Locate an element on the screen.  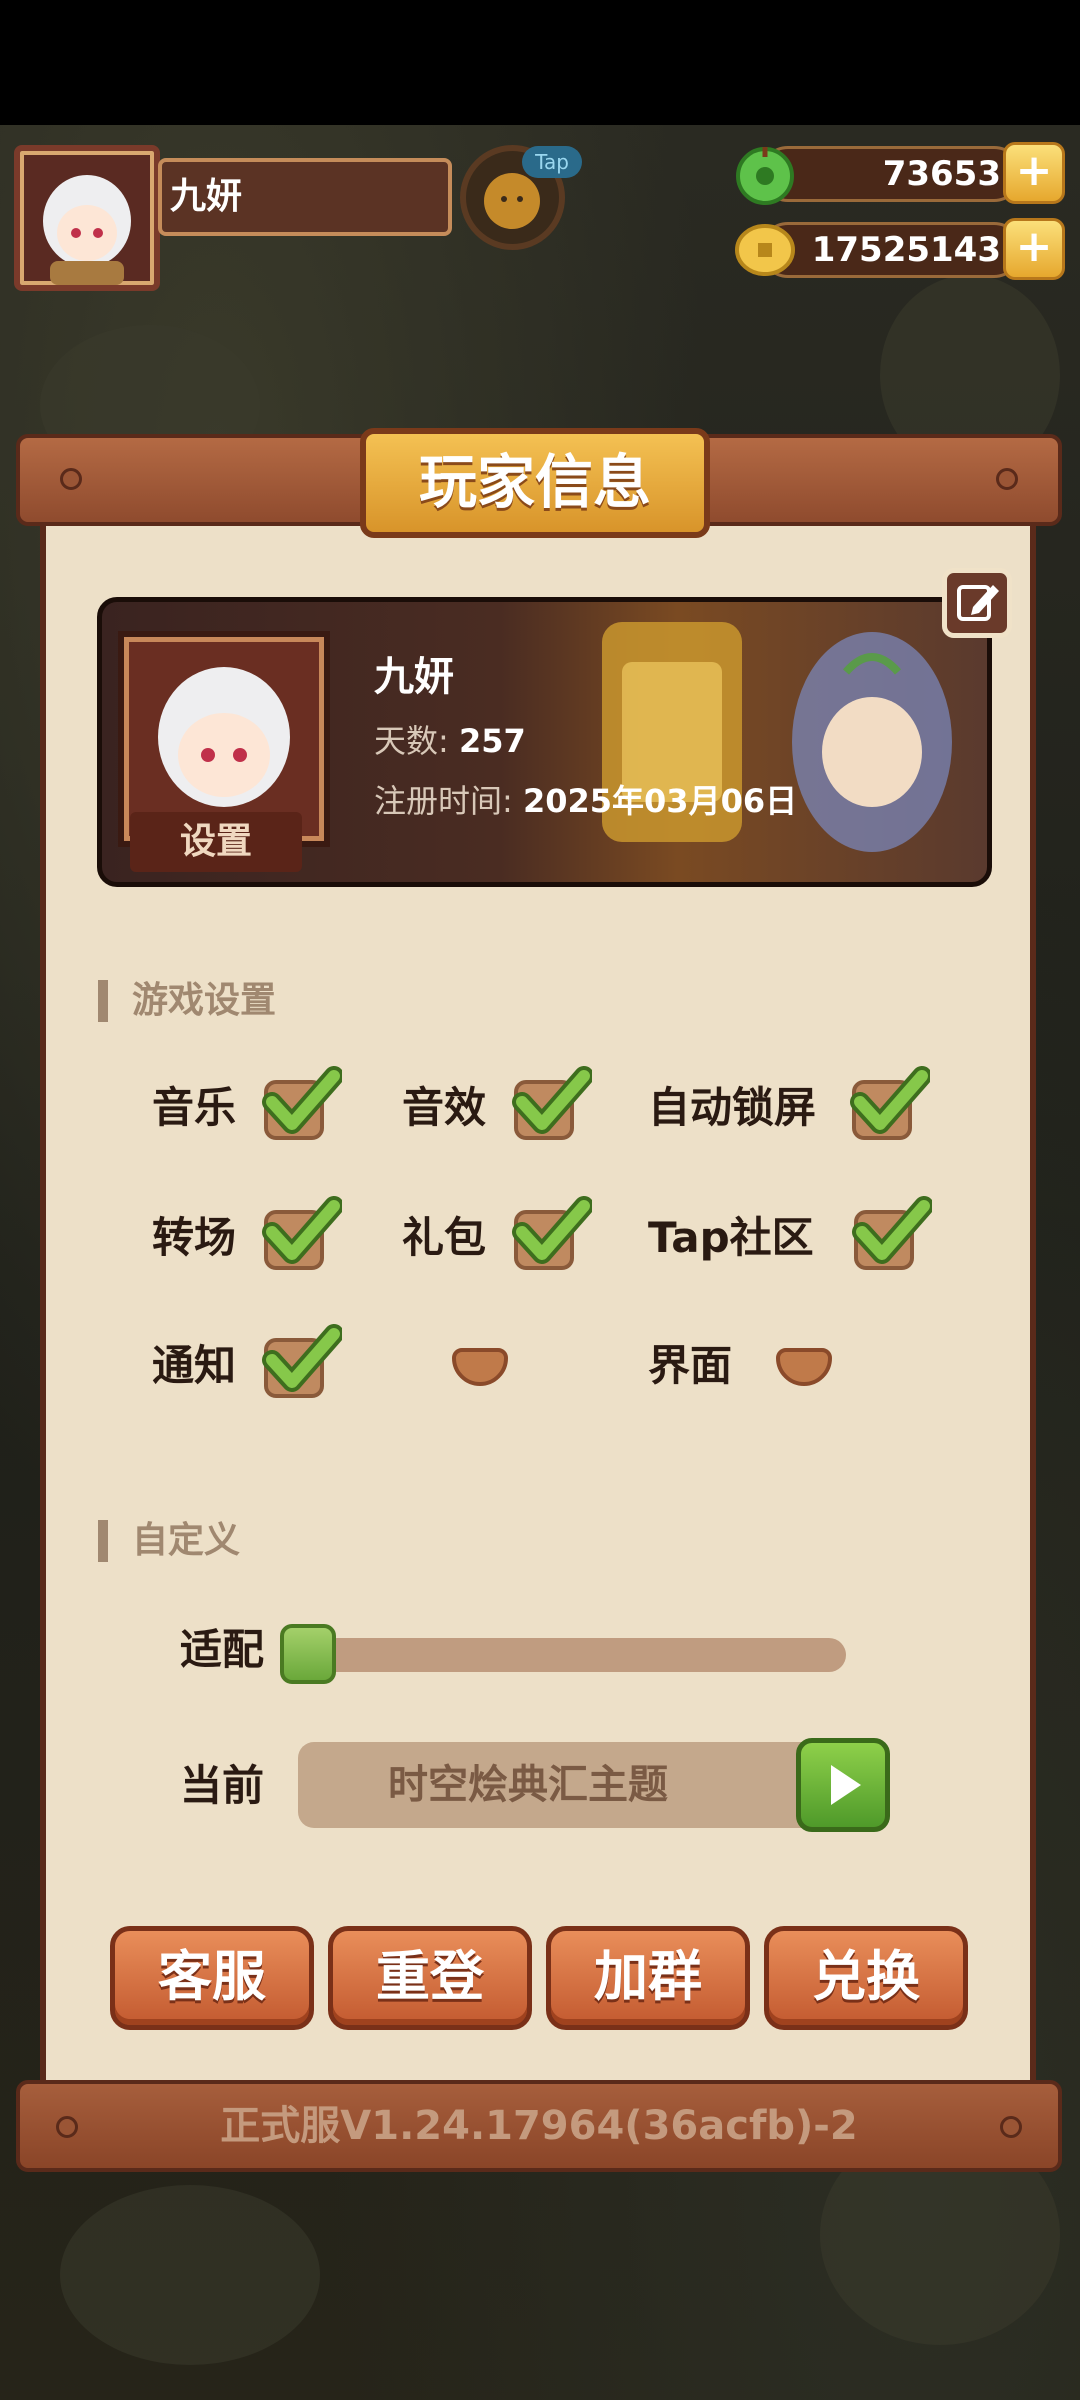
jade-counter: 73653 is located at coordinates (891, 174).